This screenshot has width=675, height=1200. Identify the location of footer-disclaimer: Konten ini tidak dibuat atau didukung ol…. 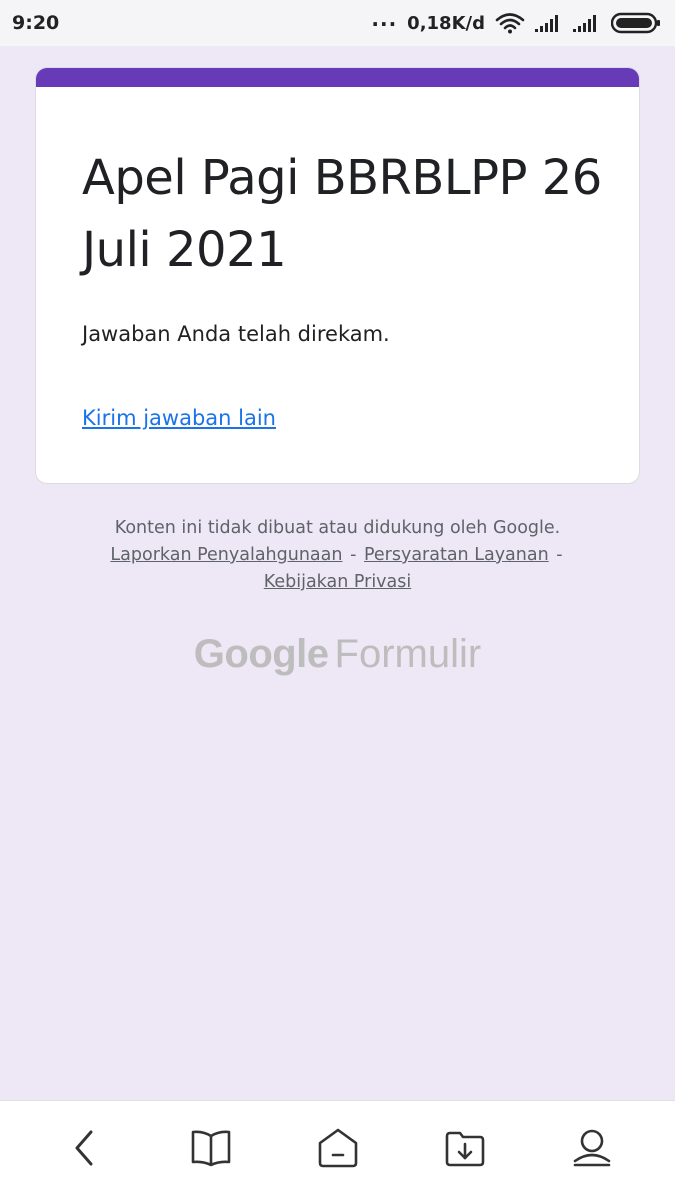
(337, 528).